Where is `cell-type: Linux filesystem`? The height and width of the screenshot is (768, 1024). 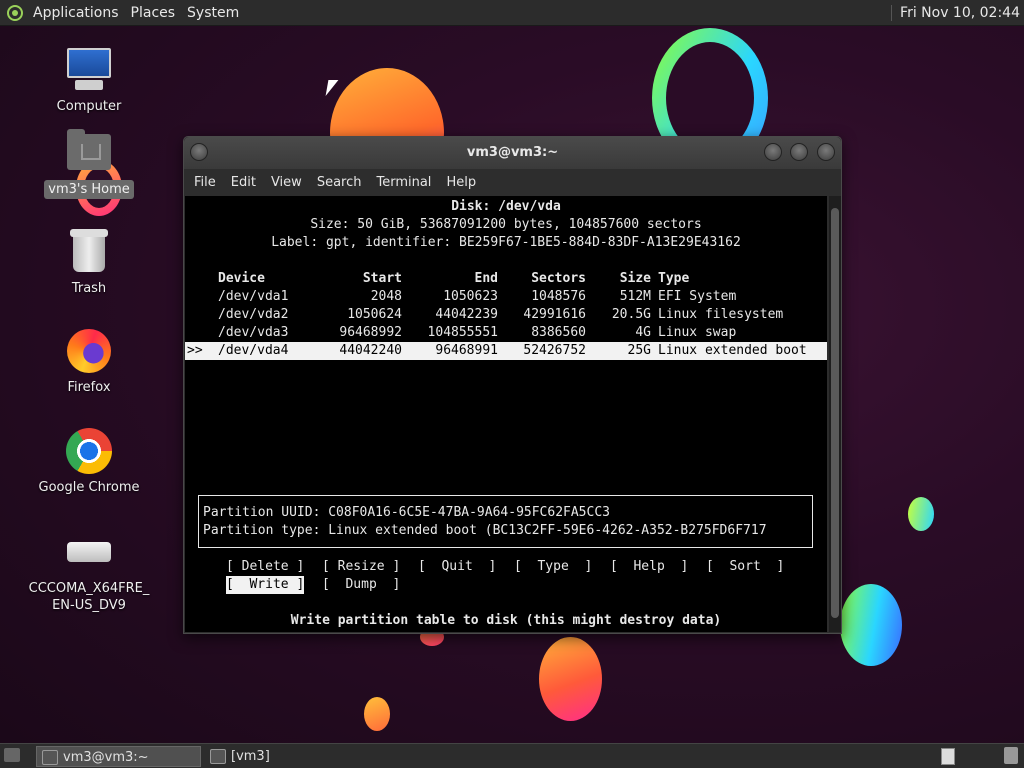 cell-type: Linux filesystem is located at coordinates (721, 314).